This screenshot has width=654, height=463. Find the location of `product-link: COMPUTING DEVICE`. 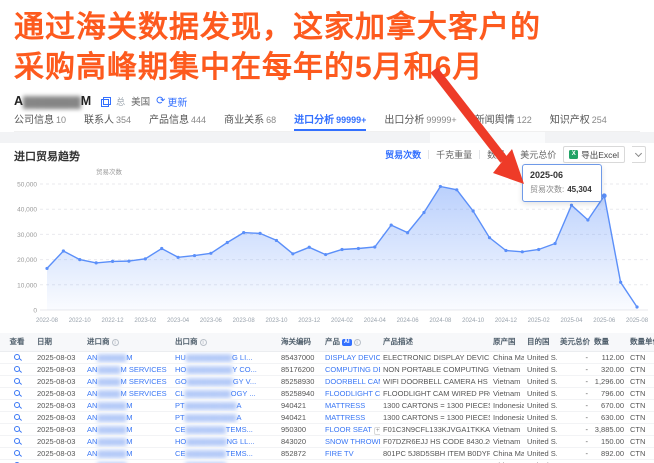

product-link: COMPUTING DEVICE is located at coordinates (351, 369).